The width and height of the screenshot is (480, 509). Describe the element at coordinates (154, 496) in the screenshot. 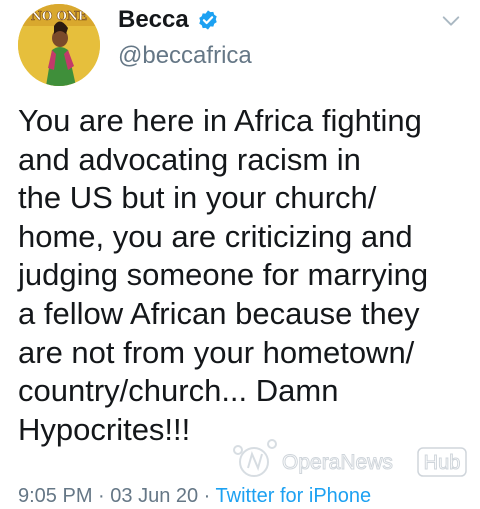

I see `tweet-date: 03 Jun 20` at that location.